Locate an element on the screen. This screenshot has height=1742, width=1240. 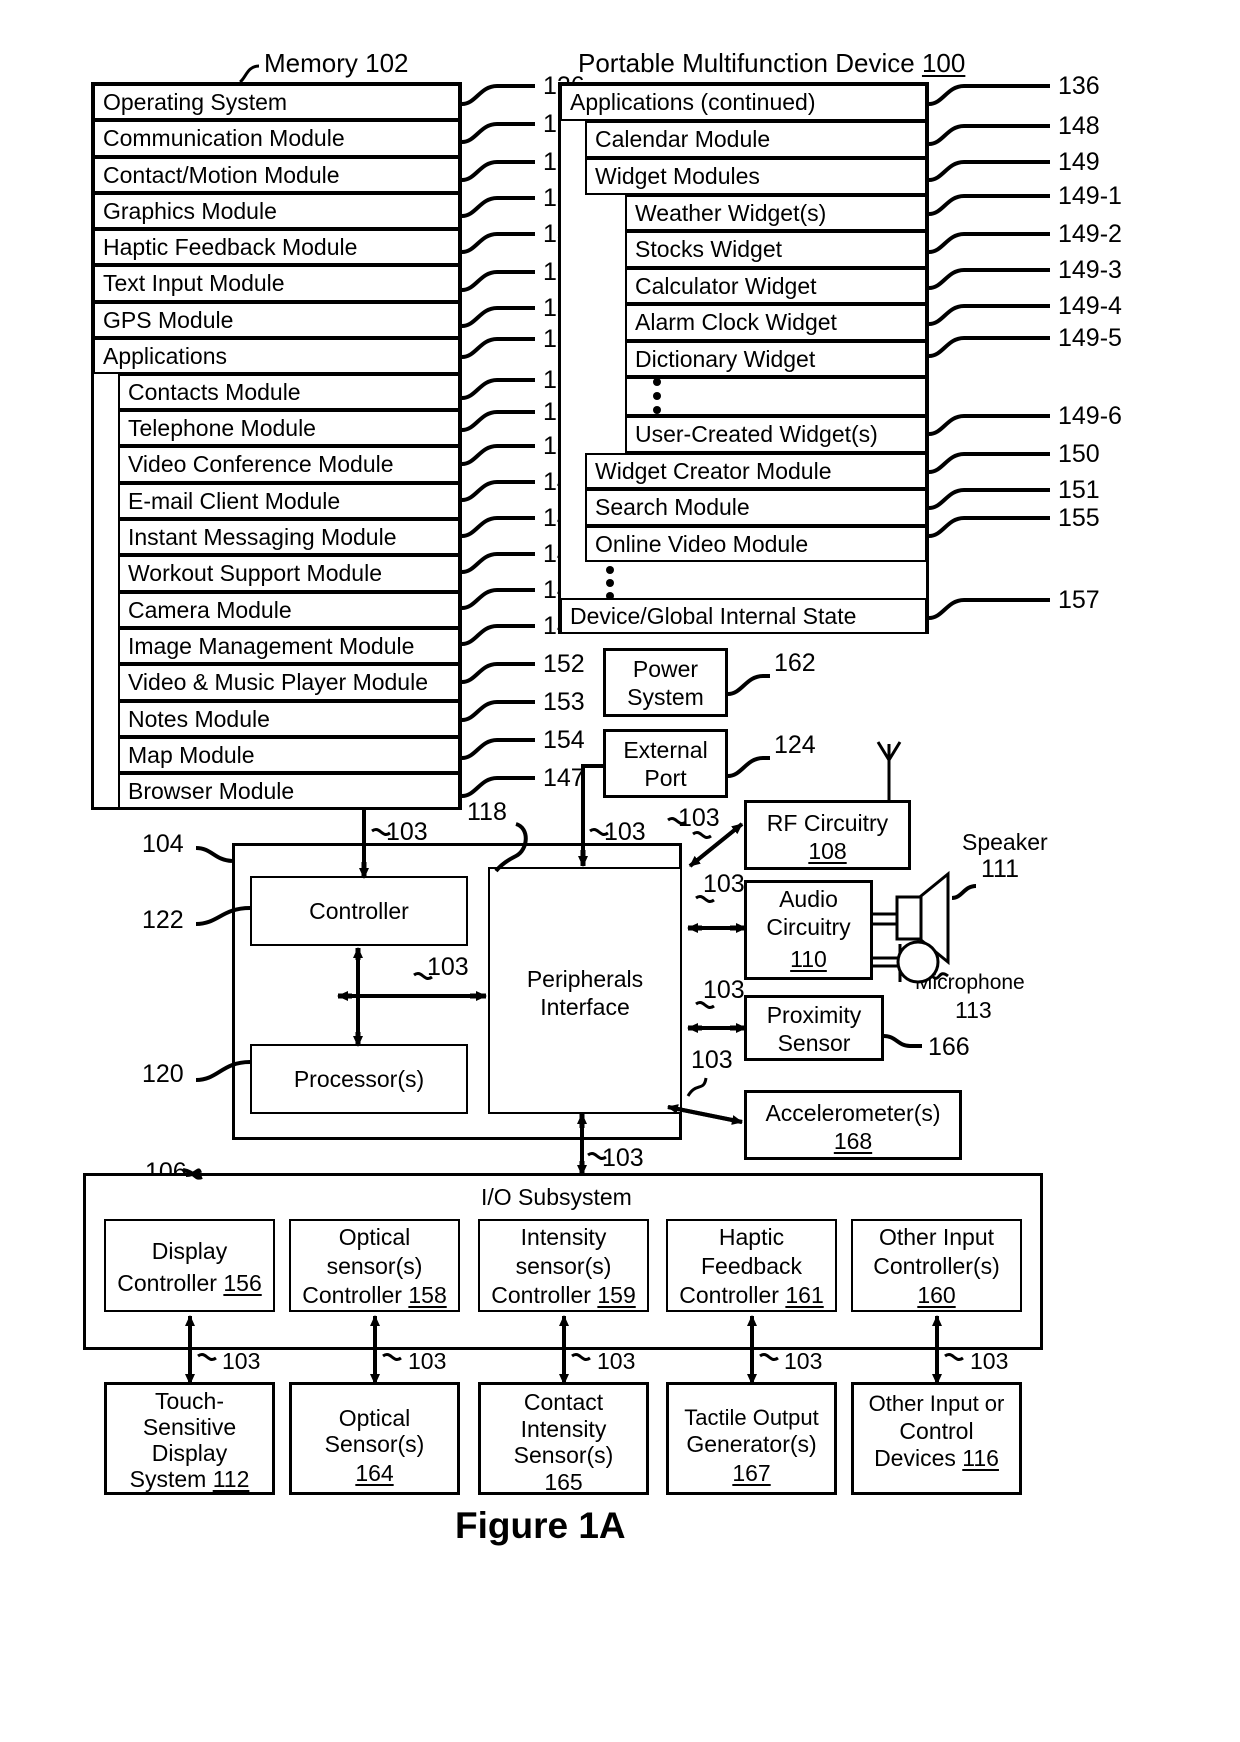
other-input-controller-line2: Controller(s) is located at coordinates (936, 1266).